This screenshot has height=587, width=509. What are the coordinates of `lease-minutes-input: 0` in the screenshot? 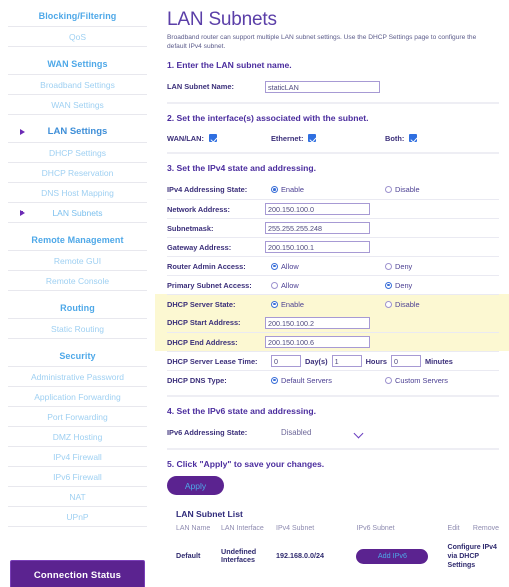 It's located at (405, 361).